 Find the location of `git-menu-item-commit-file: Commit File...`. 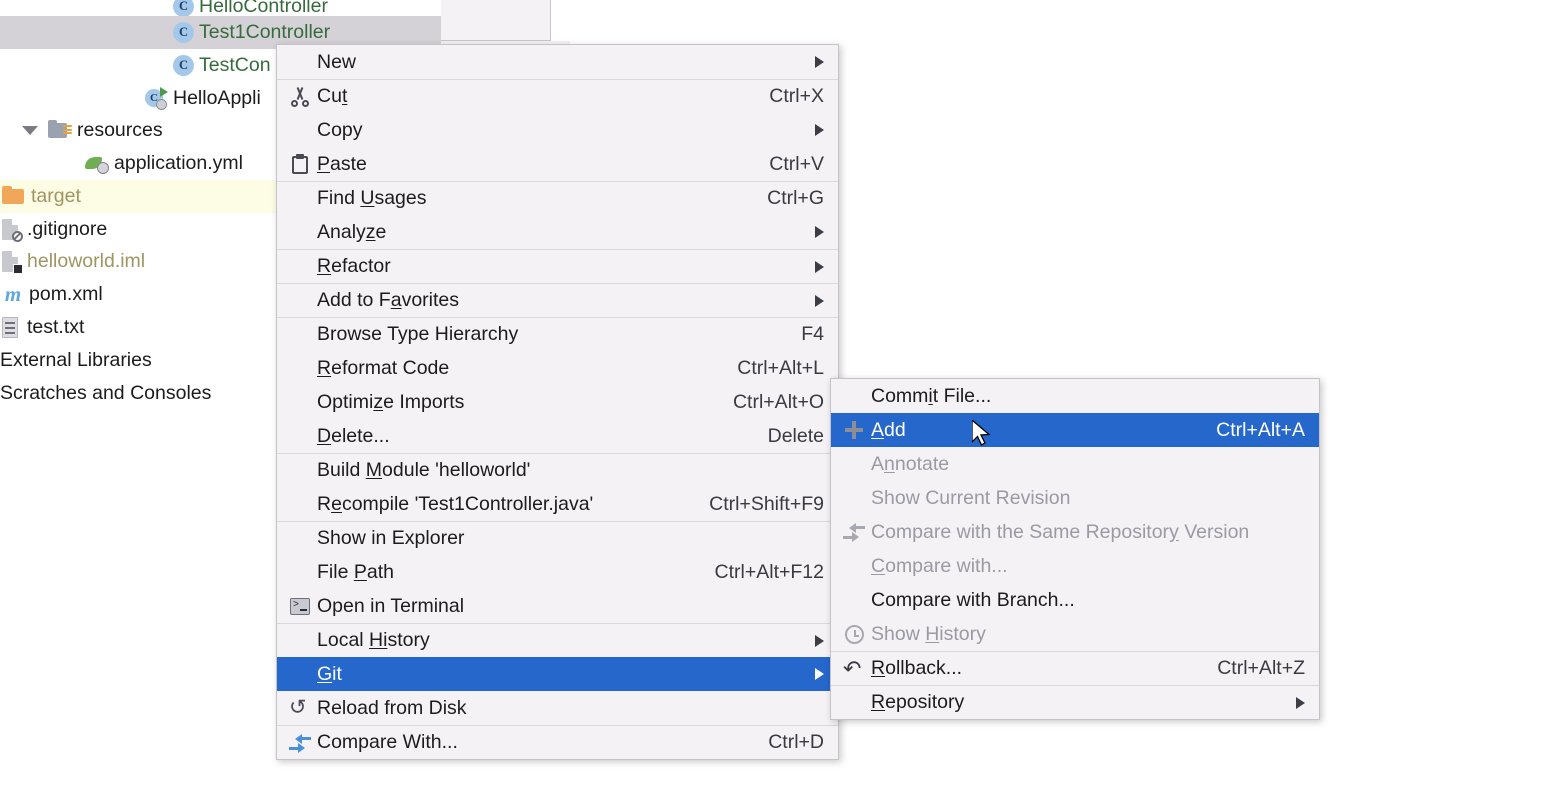

git-menu-item-commit-file: Commit File... is located at coordinates (1075, 396).